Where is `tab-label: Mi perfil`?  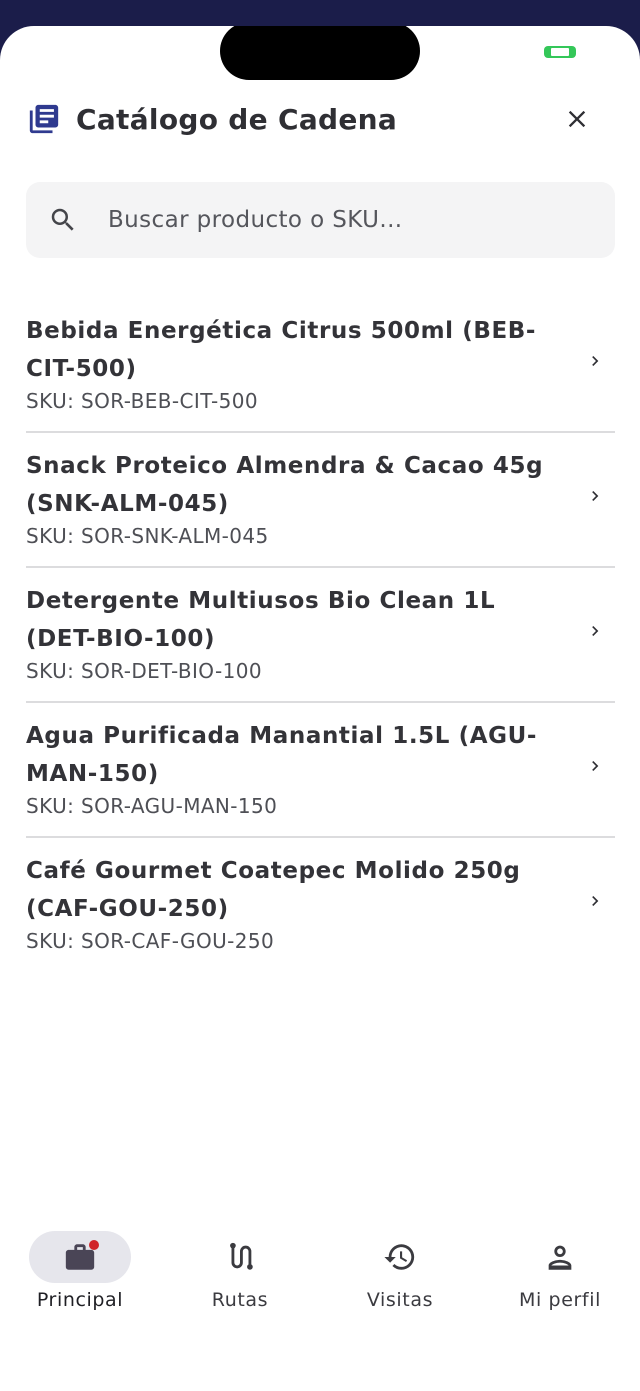 tab-label: Mi perfil is located at coordinates (560, 1300).